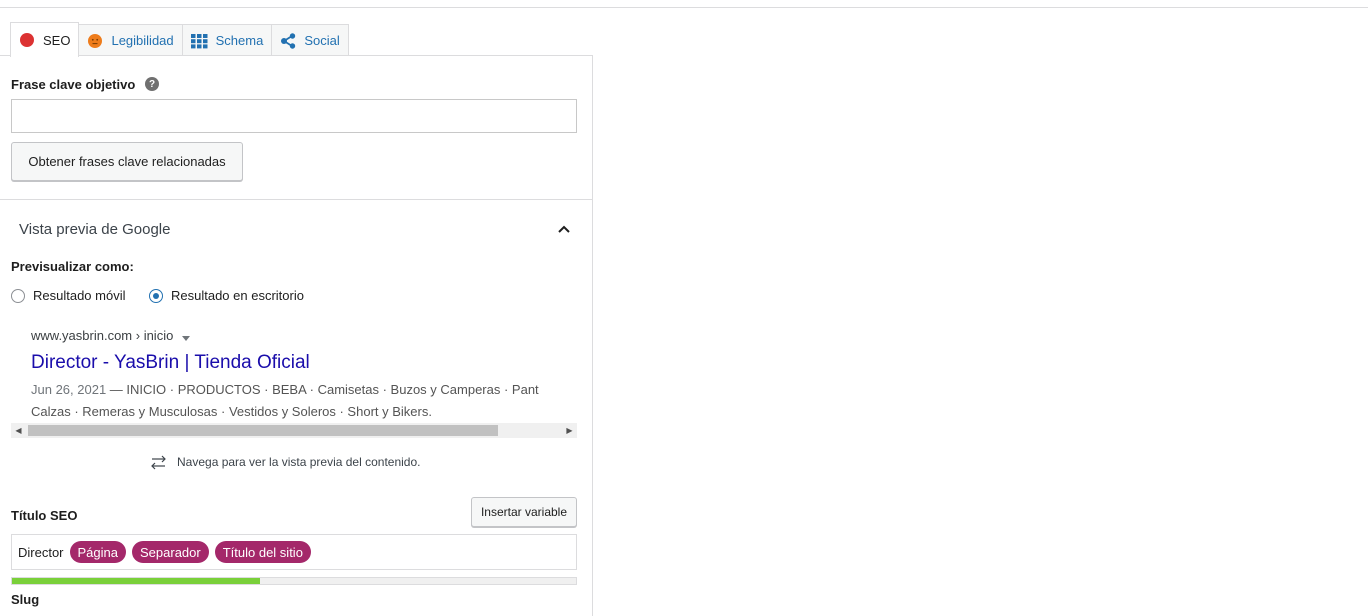 This screenshot has width=1368, height=616. Describe the element at coordinates (136, 581) in the screenshot. I see `seo-title-progress-fill` at that location.